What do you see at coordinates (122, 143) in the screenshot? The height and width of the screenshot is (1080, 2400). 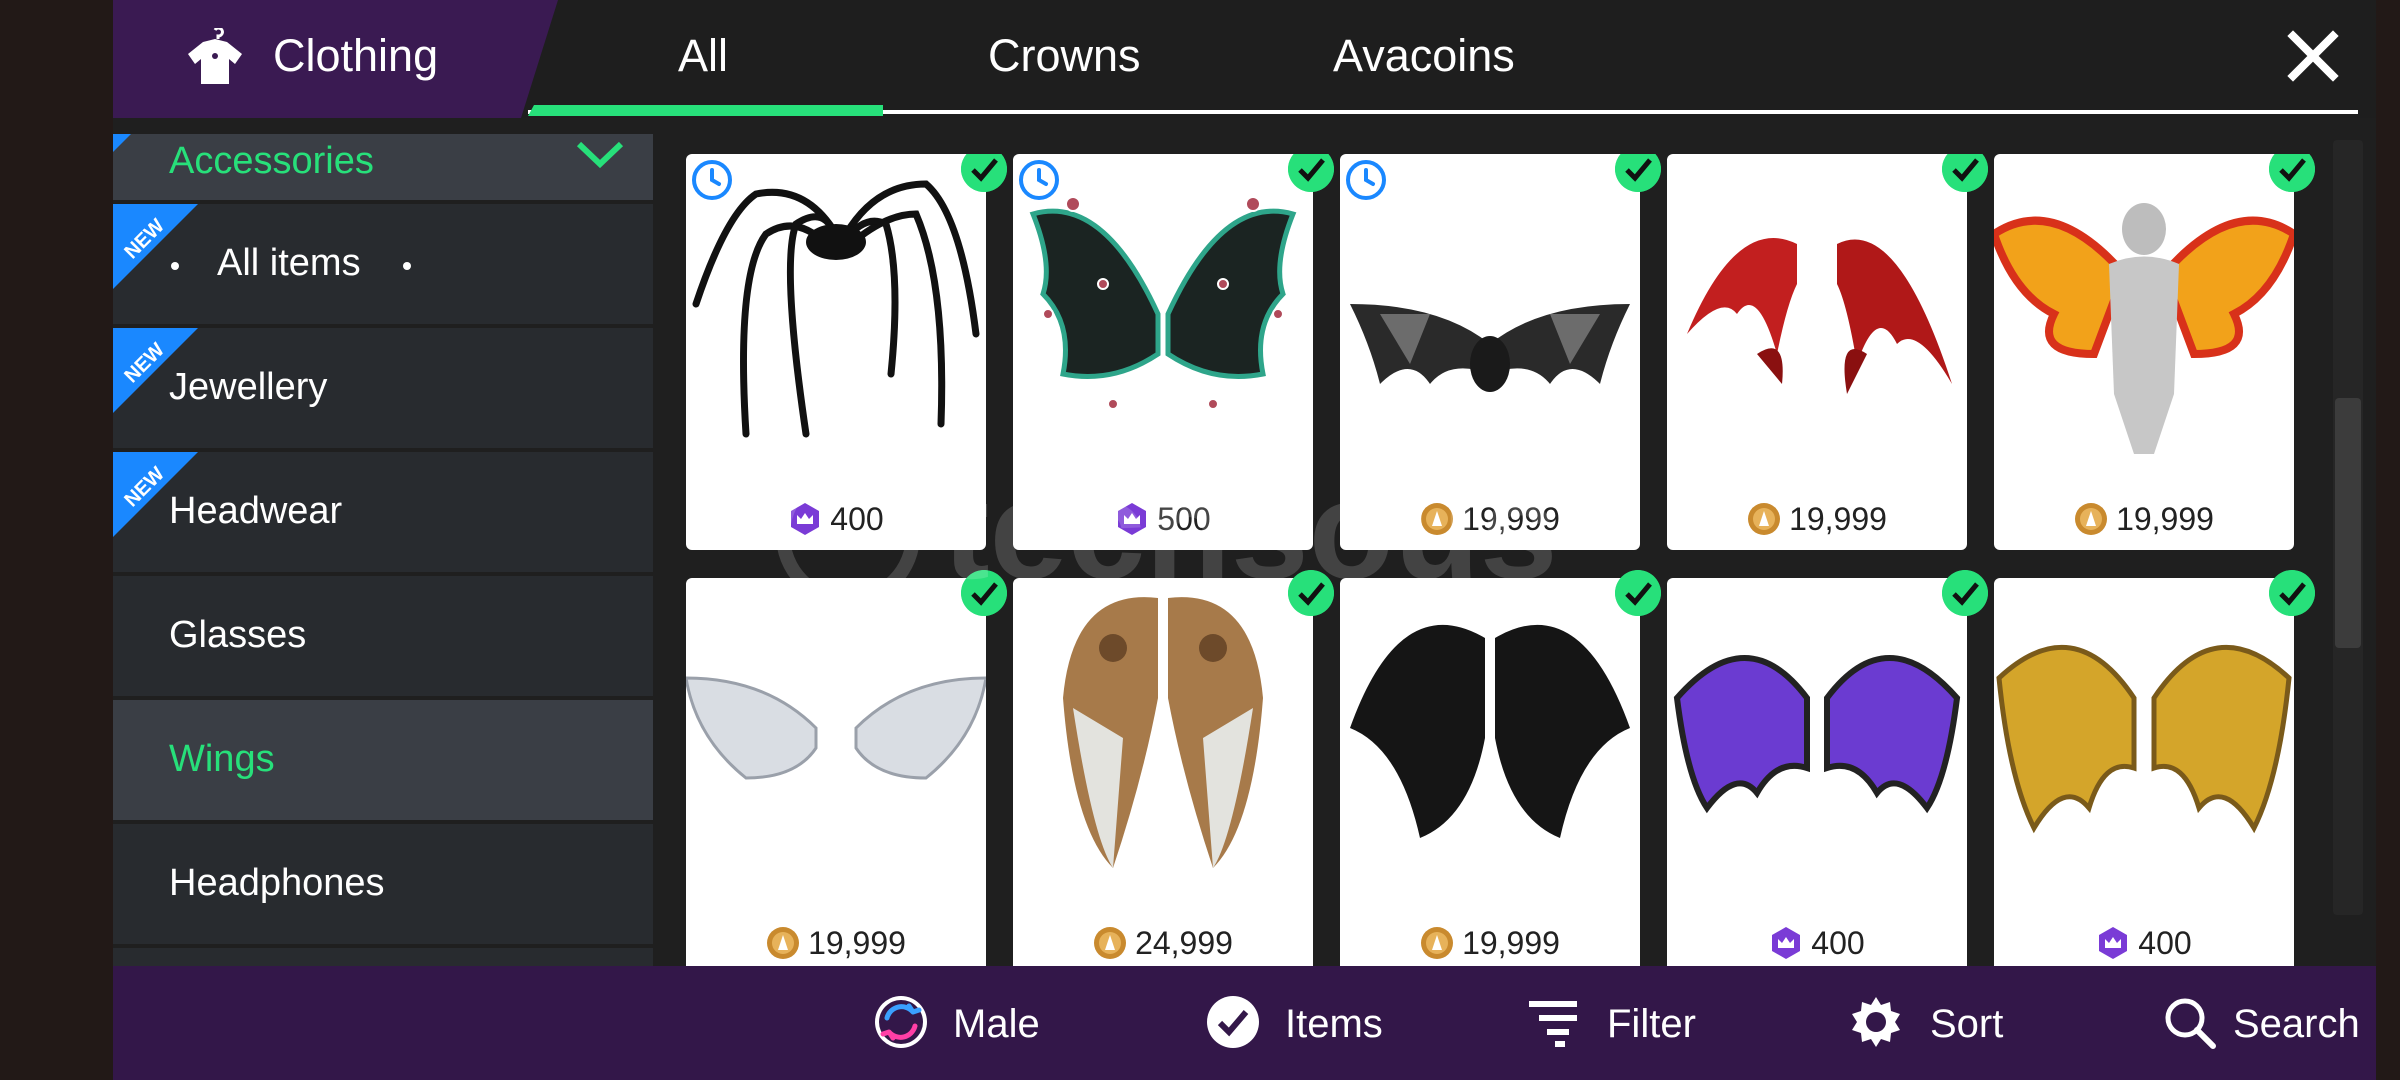 I see `new-ribbon-corner` at bounding box center [122, 143].